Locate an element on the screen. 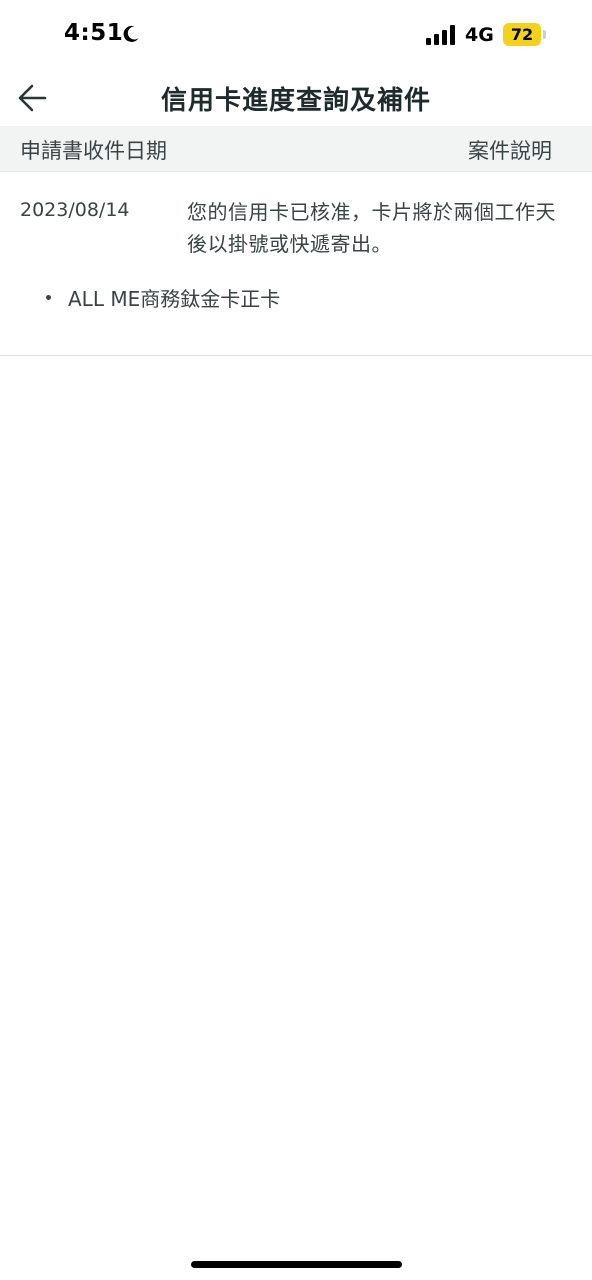 The height and width of the screenshot is (1280, 592). application-date: 2023/08/14 is located at coordinates (75, 210).